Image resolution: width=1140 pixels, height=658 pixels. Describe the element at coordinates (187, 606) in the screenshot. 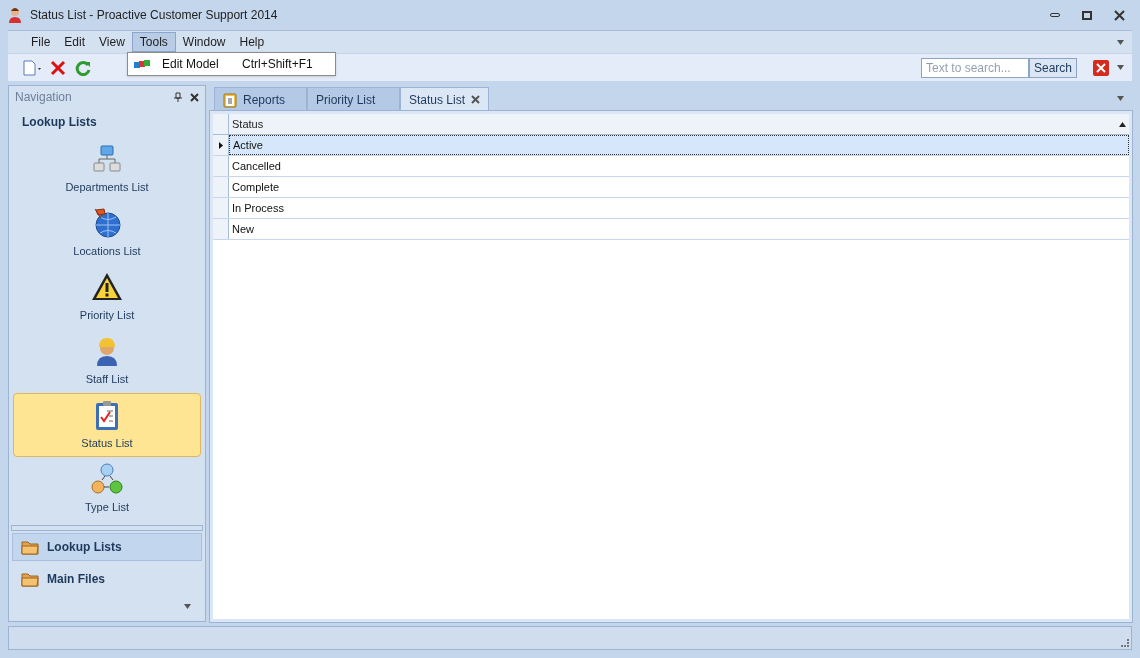

I see `caret-icon` at that location.